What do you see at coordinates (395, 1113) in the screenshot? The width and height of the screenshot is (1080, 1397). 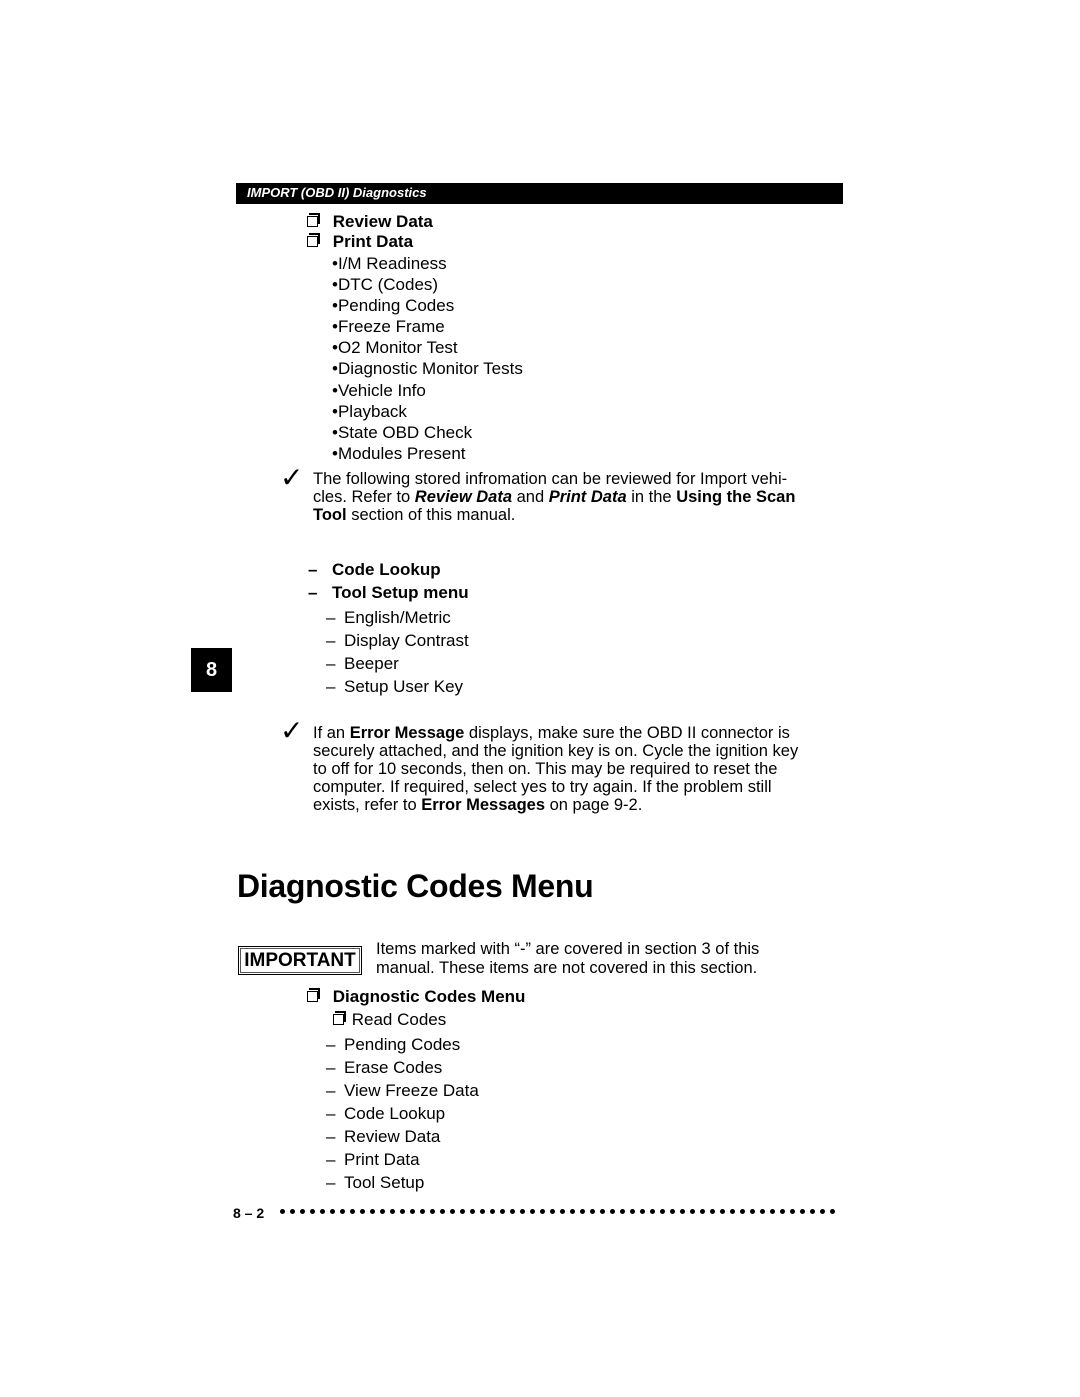 I see `list-item-label: Code Lookup` at bounding box center [395, 1113].